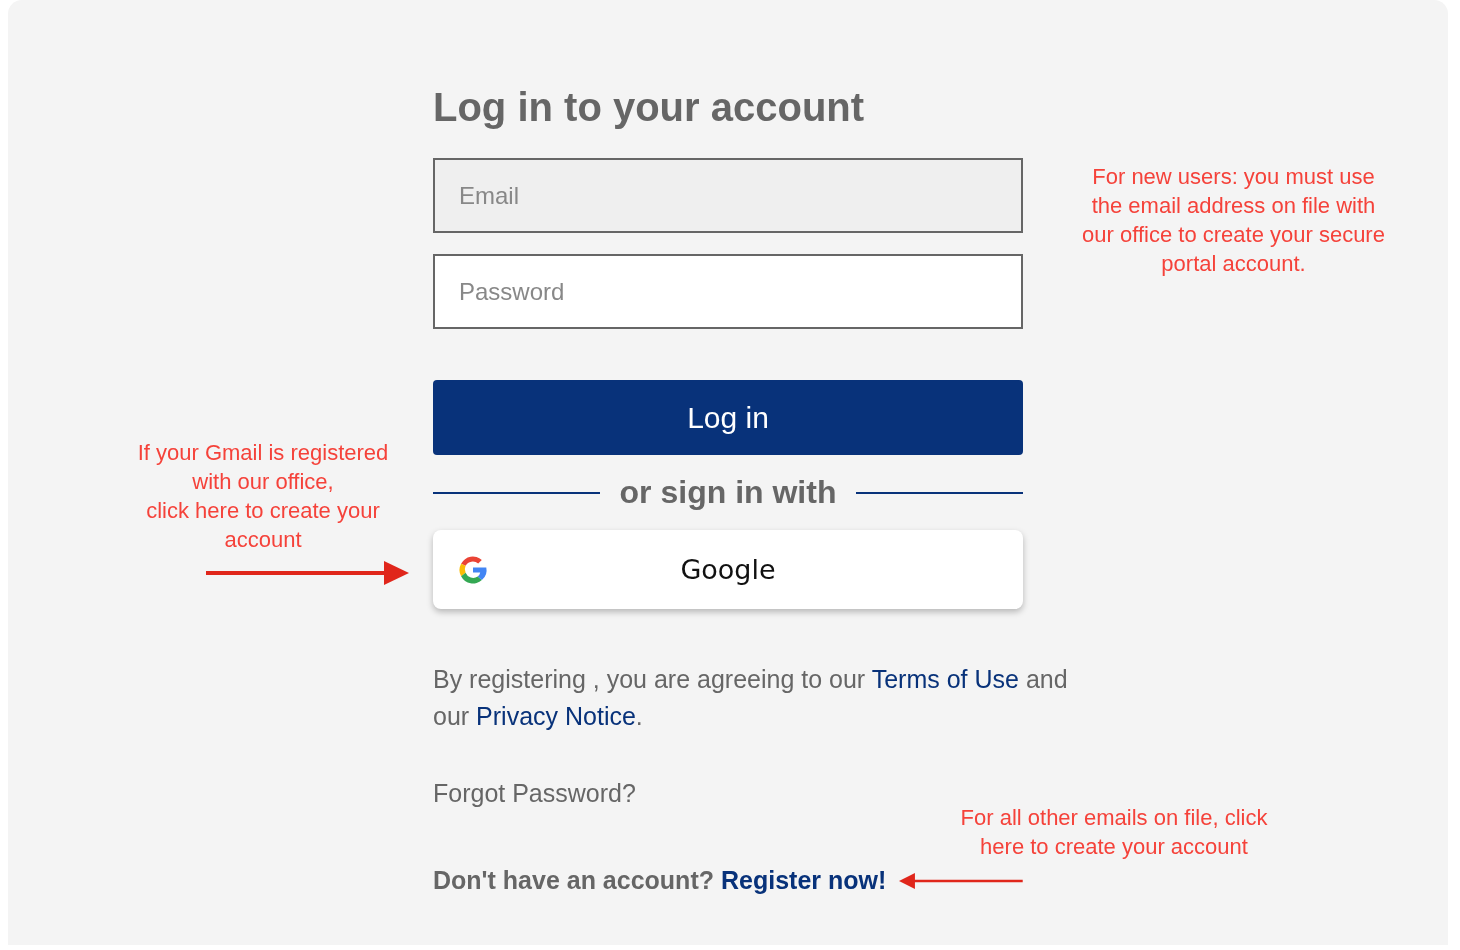  I want to click on annotation-note: For new users: you must use the email address on file with our office to create your secure portal account., so click(1233, 220).